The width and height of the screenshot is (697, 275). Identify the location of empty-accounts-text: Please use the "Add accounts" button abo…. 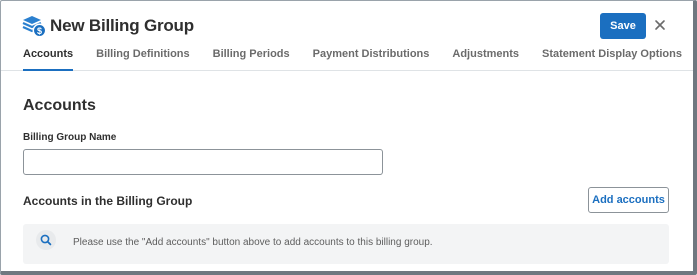
(253, 242).